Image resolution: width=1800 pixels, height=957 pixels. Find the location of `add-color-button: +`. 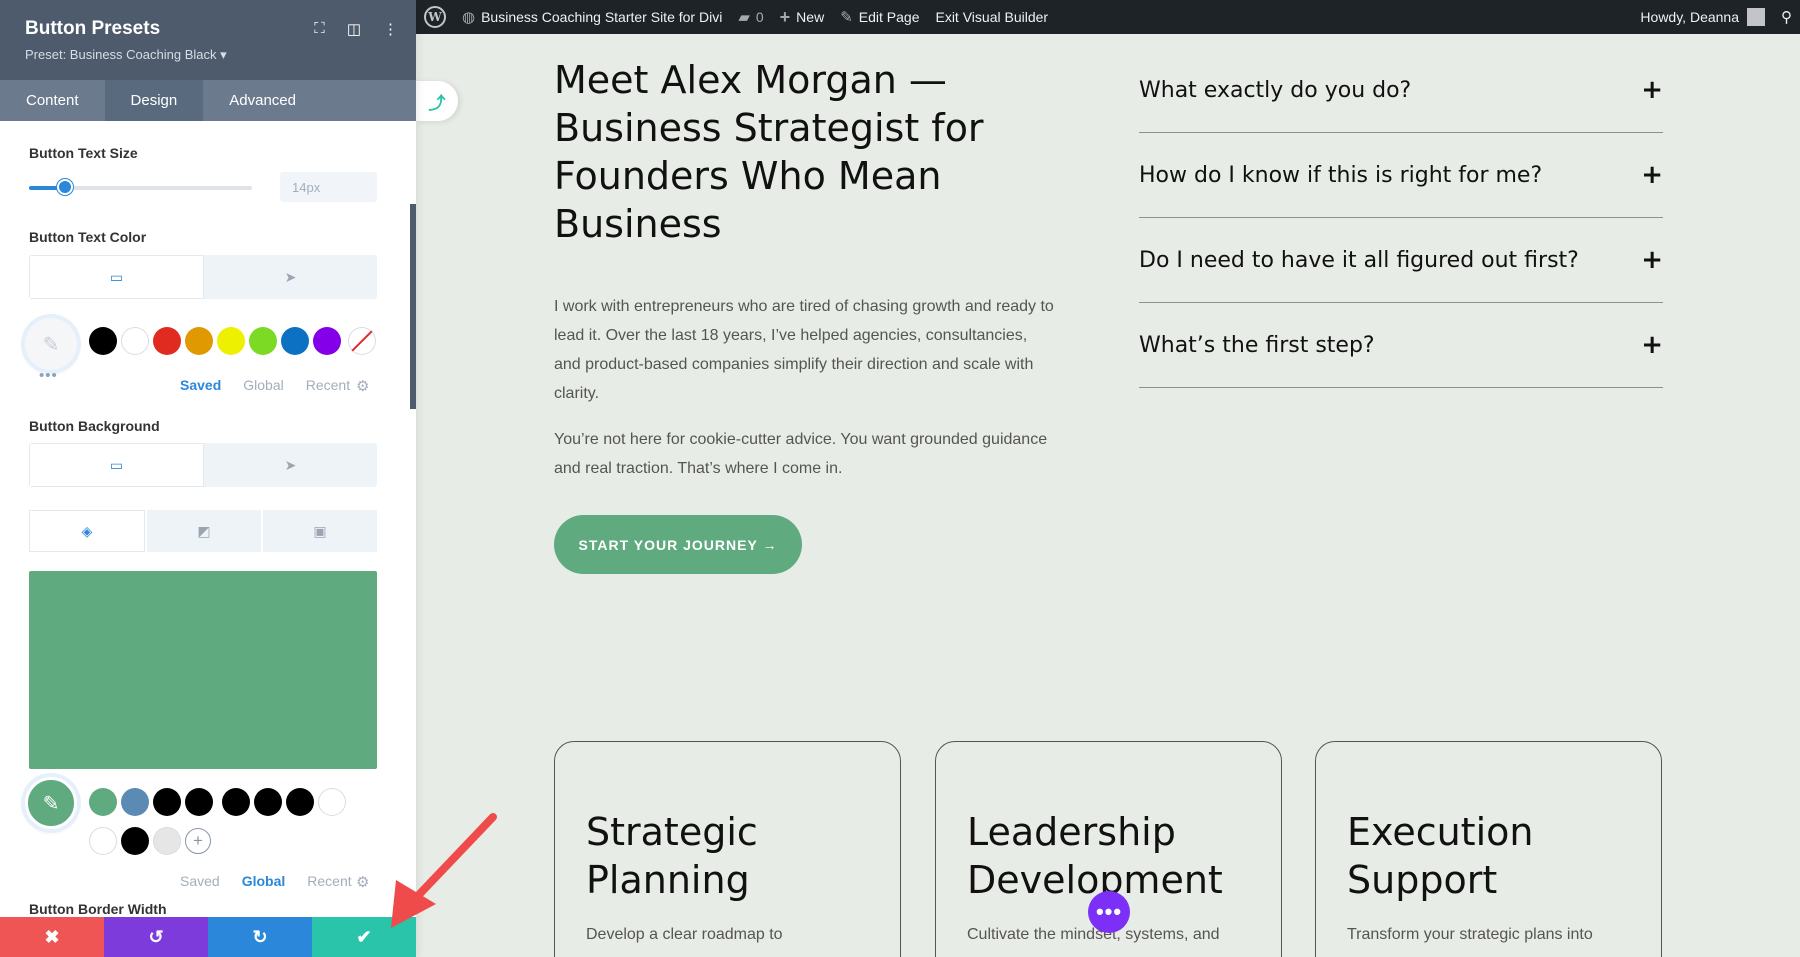

add-color-button: + is located at coordinates (198, 841).